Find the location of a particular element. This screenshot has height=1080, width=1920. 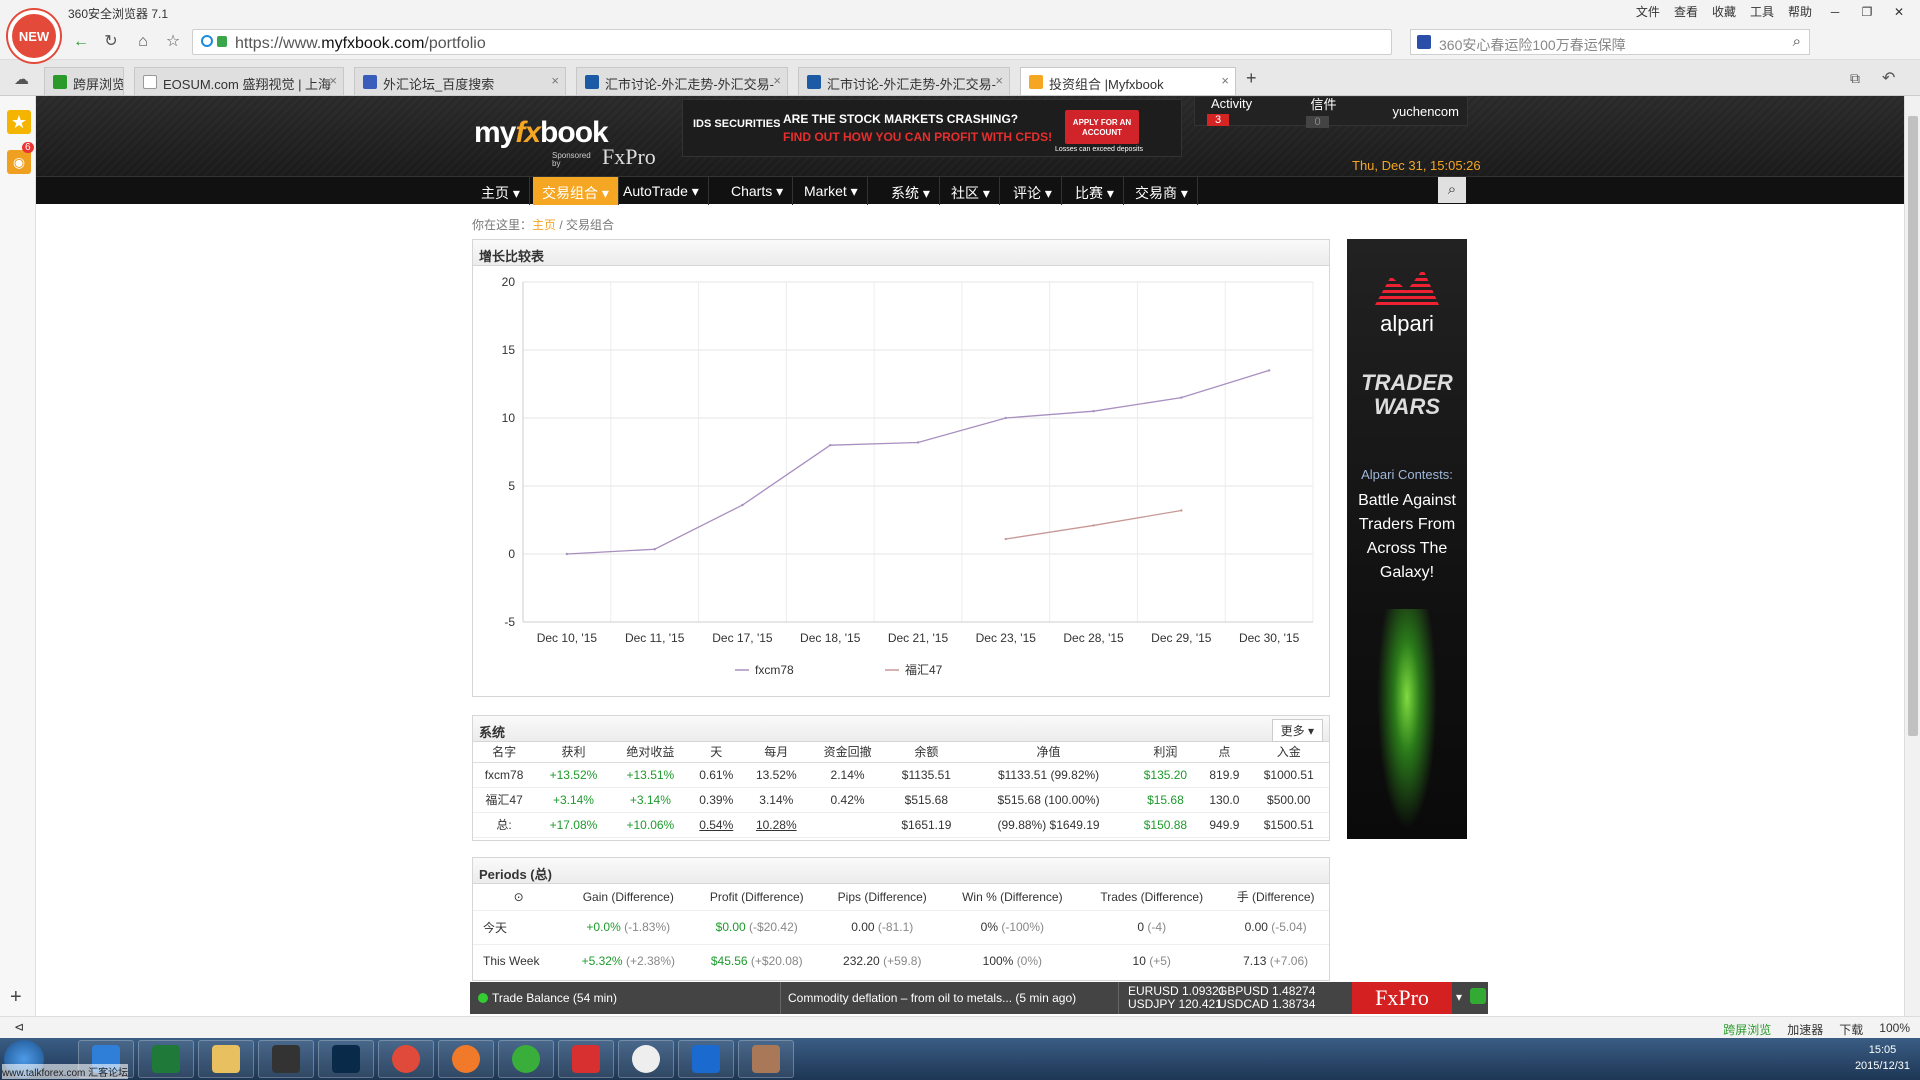

breadcrumb-home: 主页 is located at coordinates (544, 225).